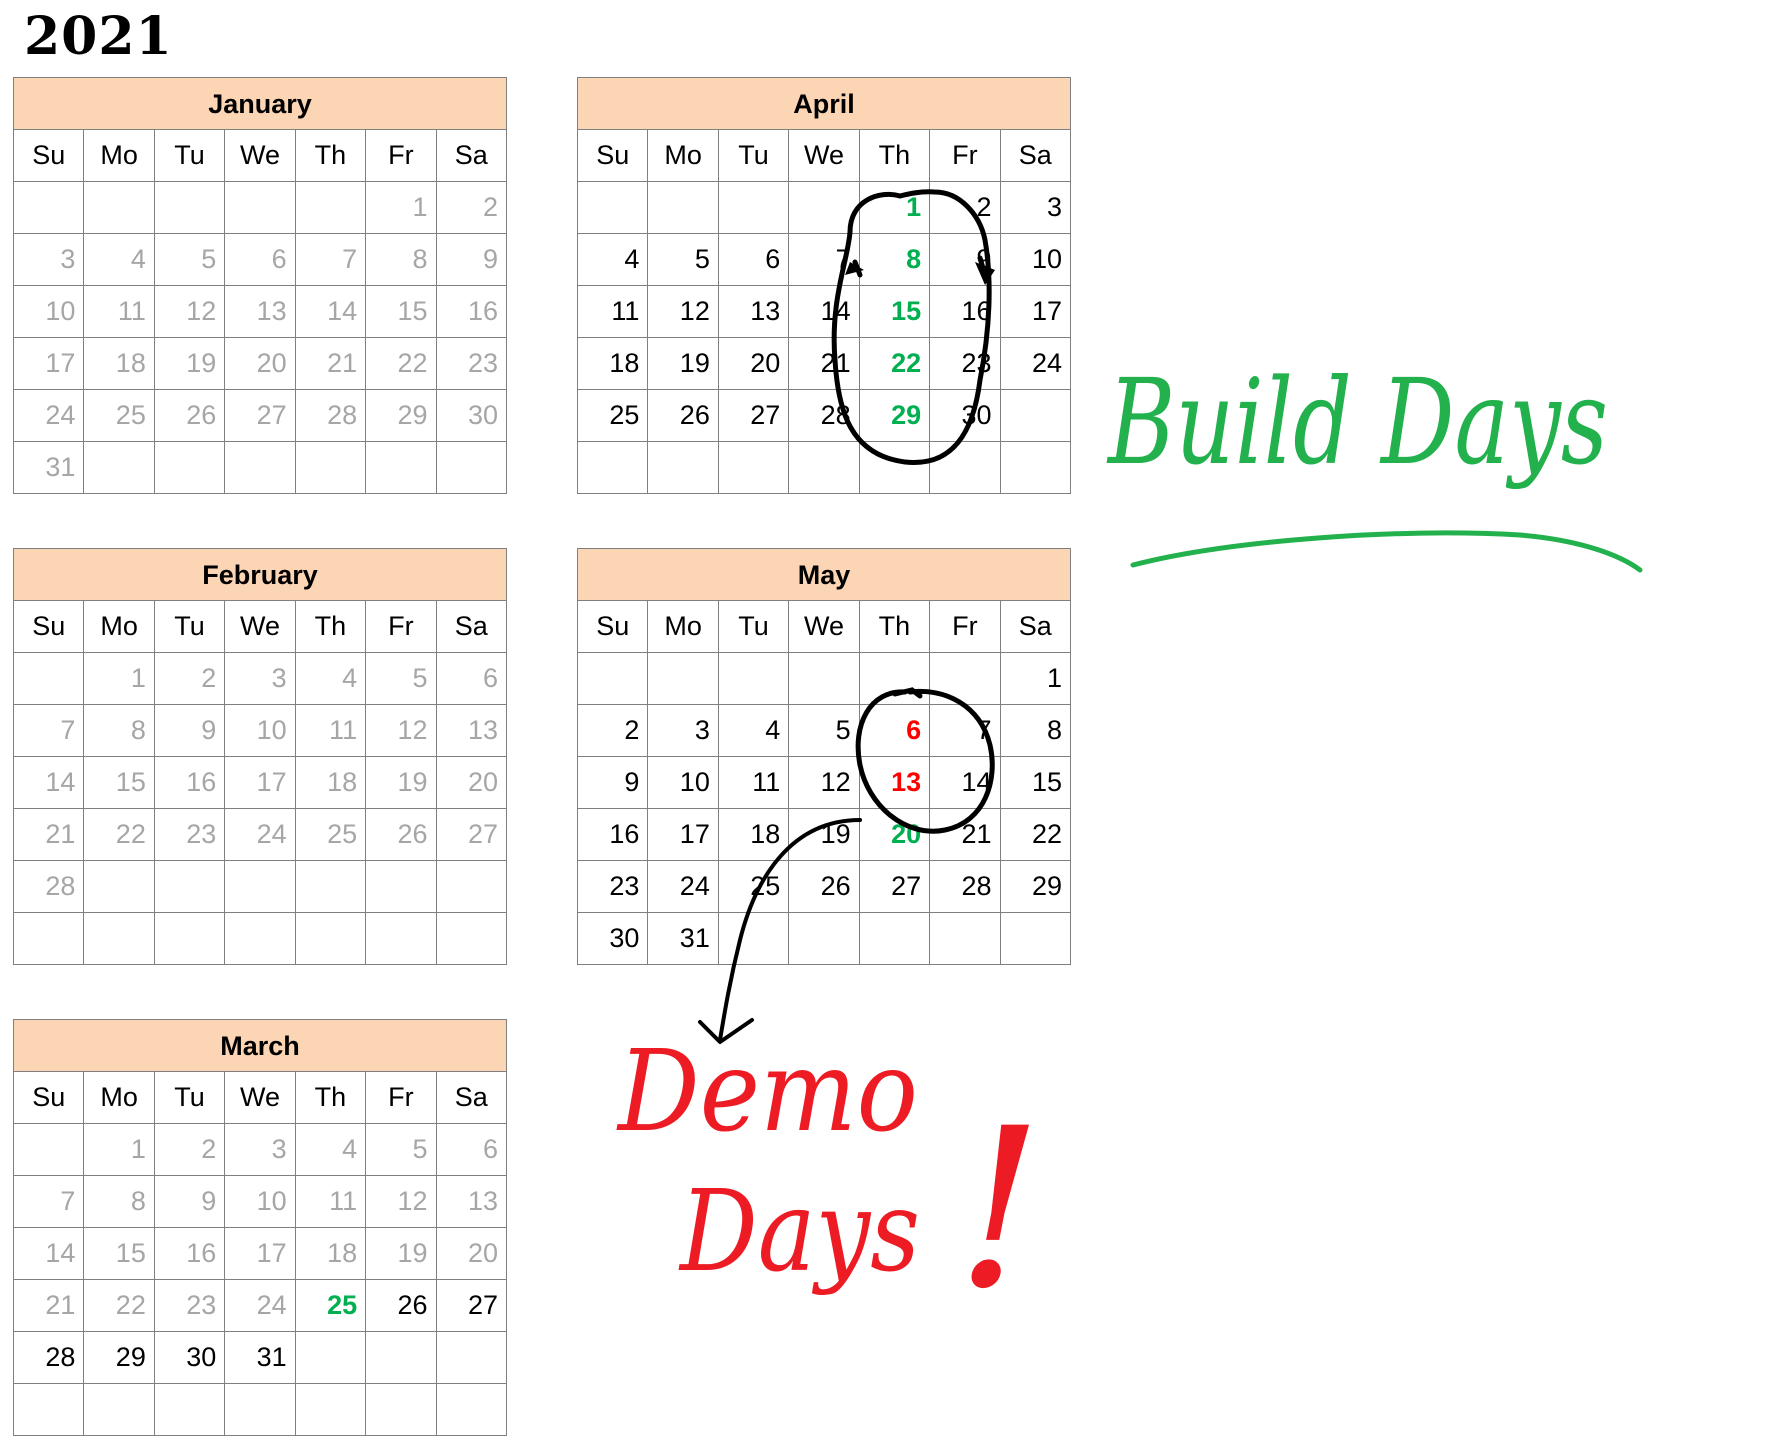 The image size is (1782, 1444). I want to click on weekday-header: Su, so click(48, 1097).